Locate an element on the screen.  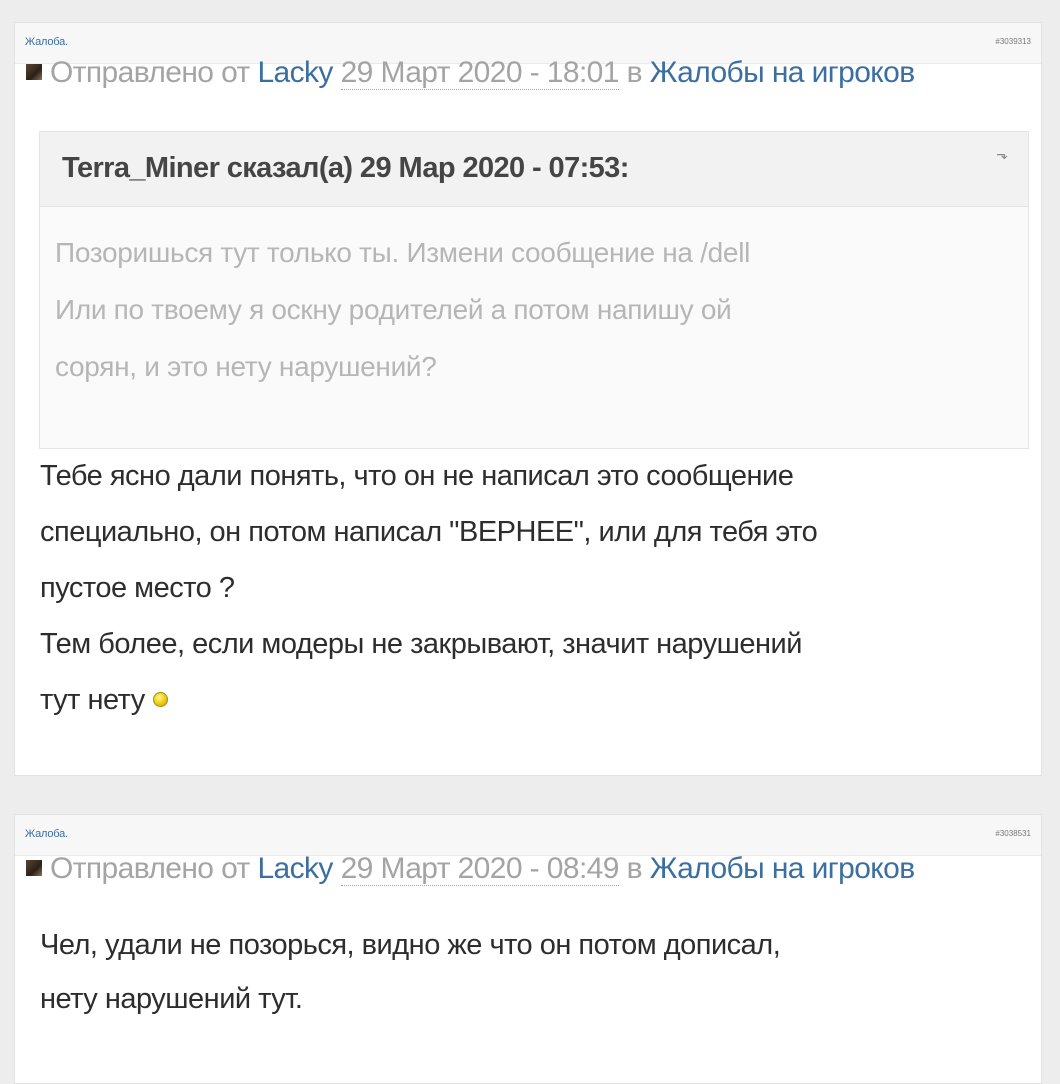
post-date-link: 29 Март 2020 - 18:01 is located at coordinates (479, 73).